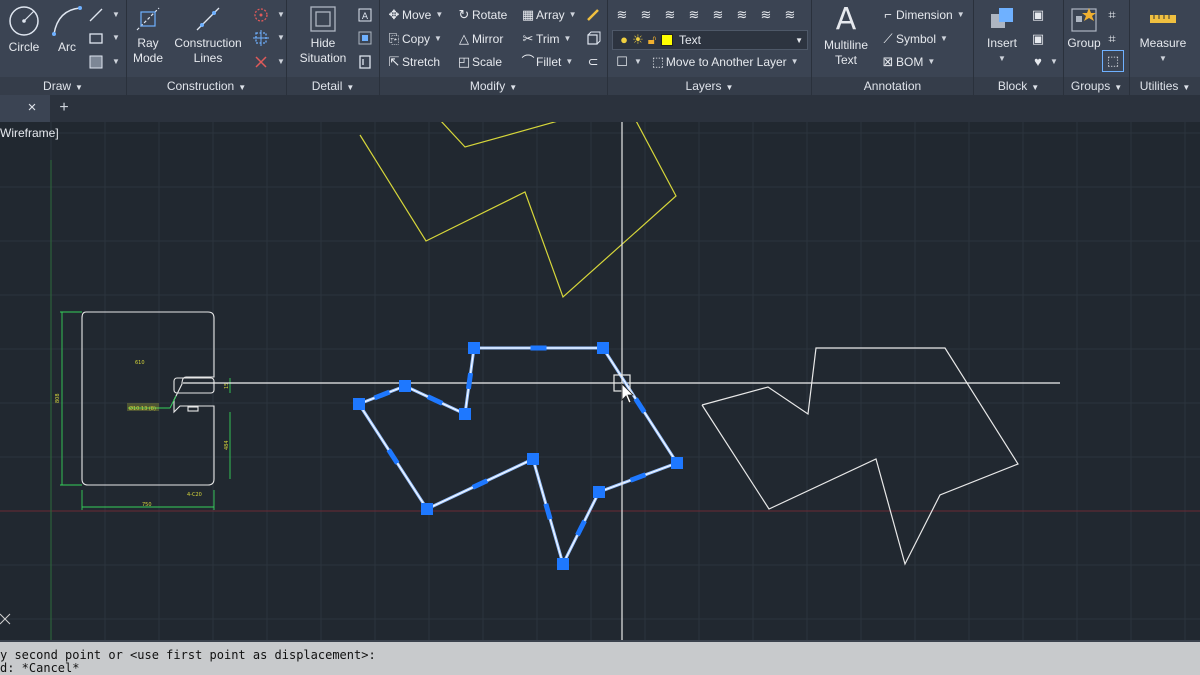  I want to click on copy-button: ⎘ Copy ▼, so click(414, 39).